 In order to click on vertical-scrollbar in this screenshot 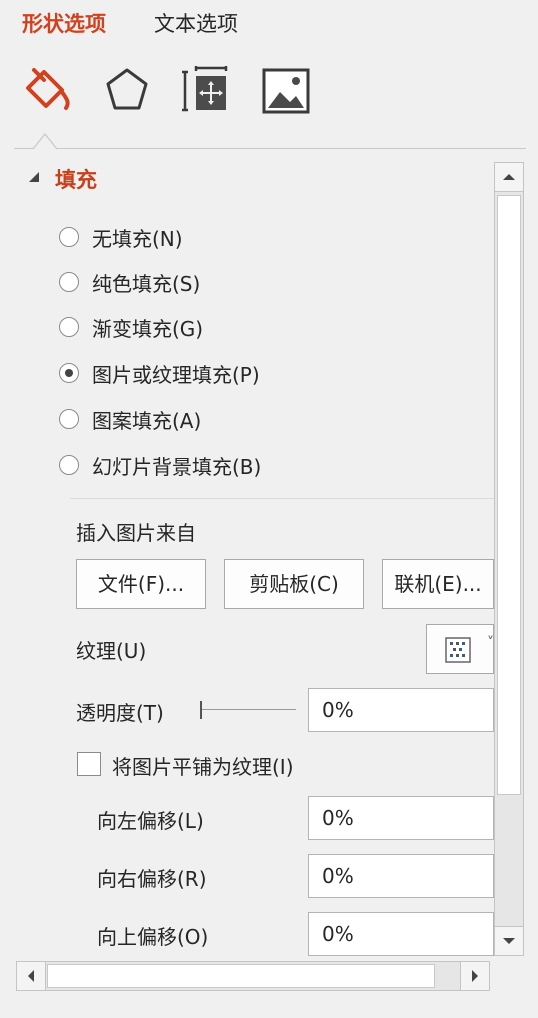, I will do `click(509, 559)`.